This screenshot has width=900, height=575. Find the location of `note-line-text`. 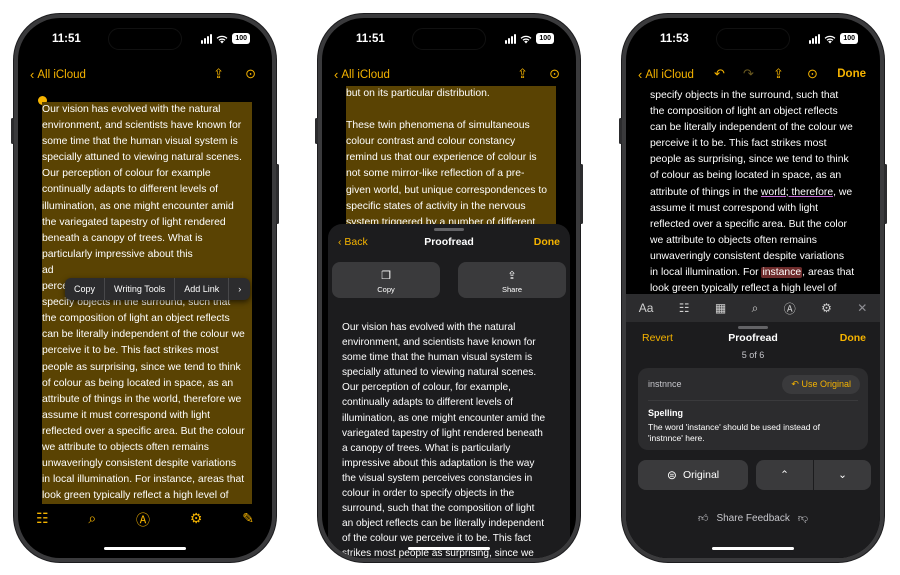

note-line-text is located at coordinates (451, 110).